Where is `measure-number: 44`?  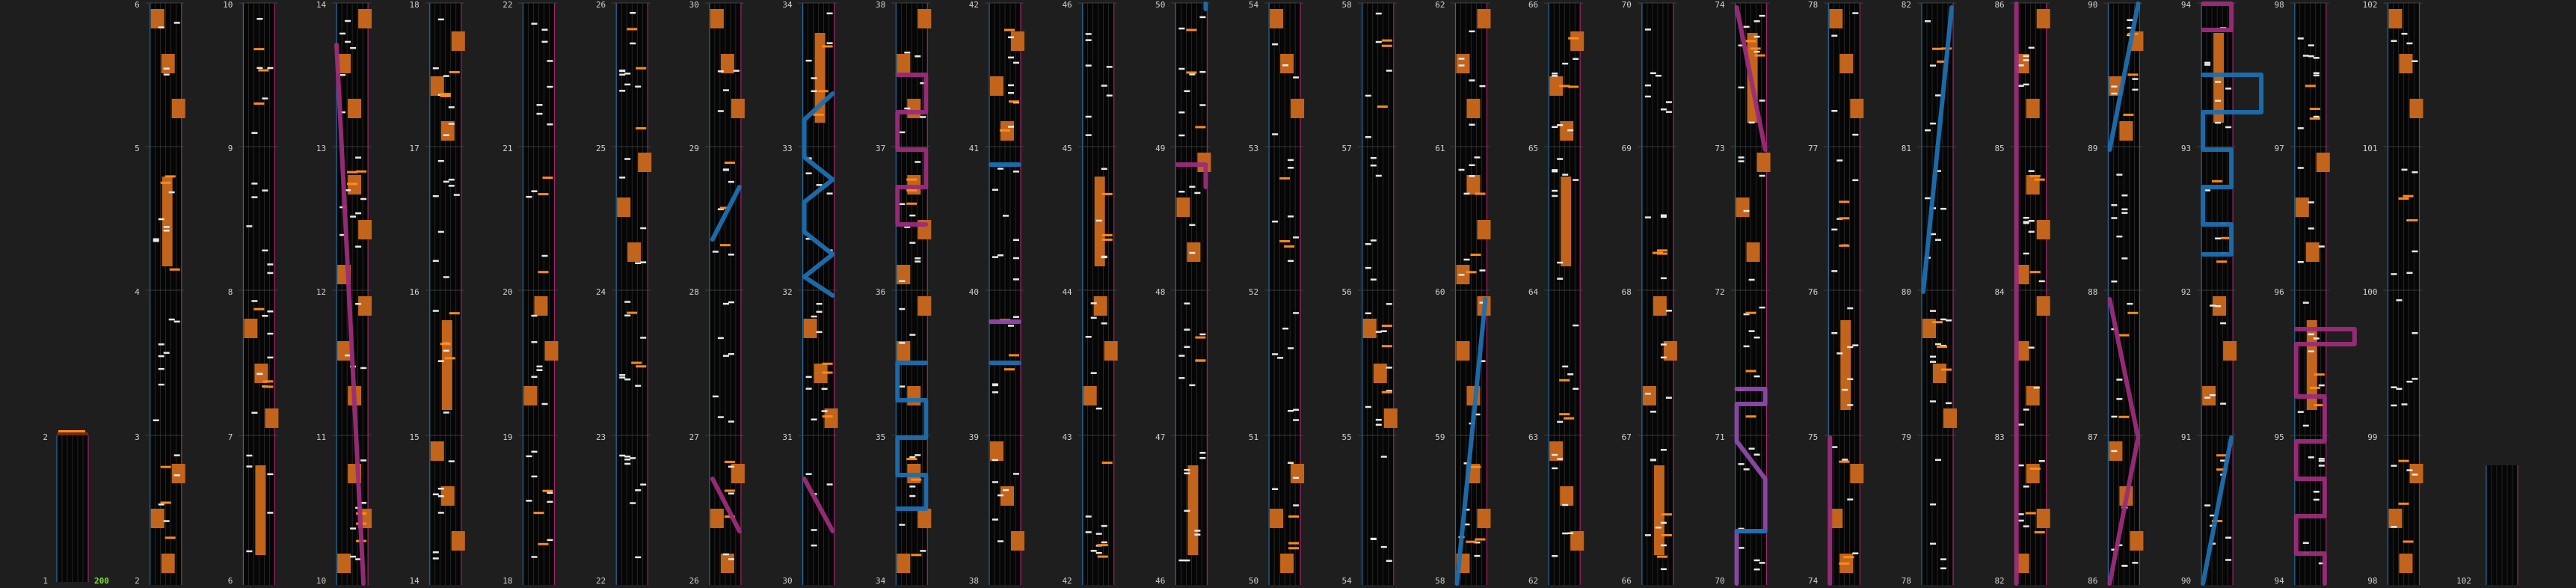
measure-number: 44 is located at coordinates (1067, 292).